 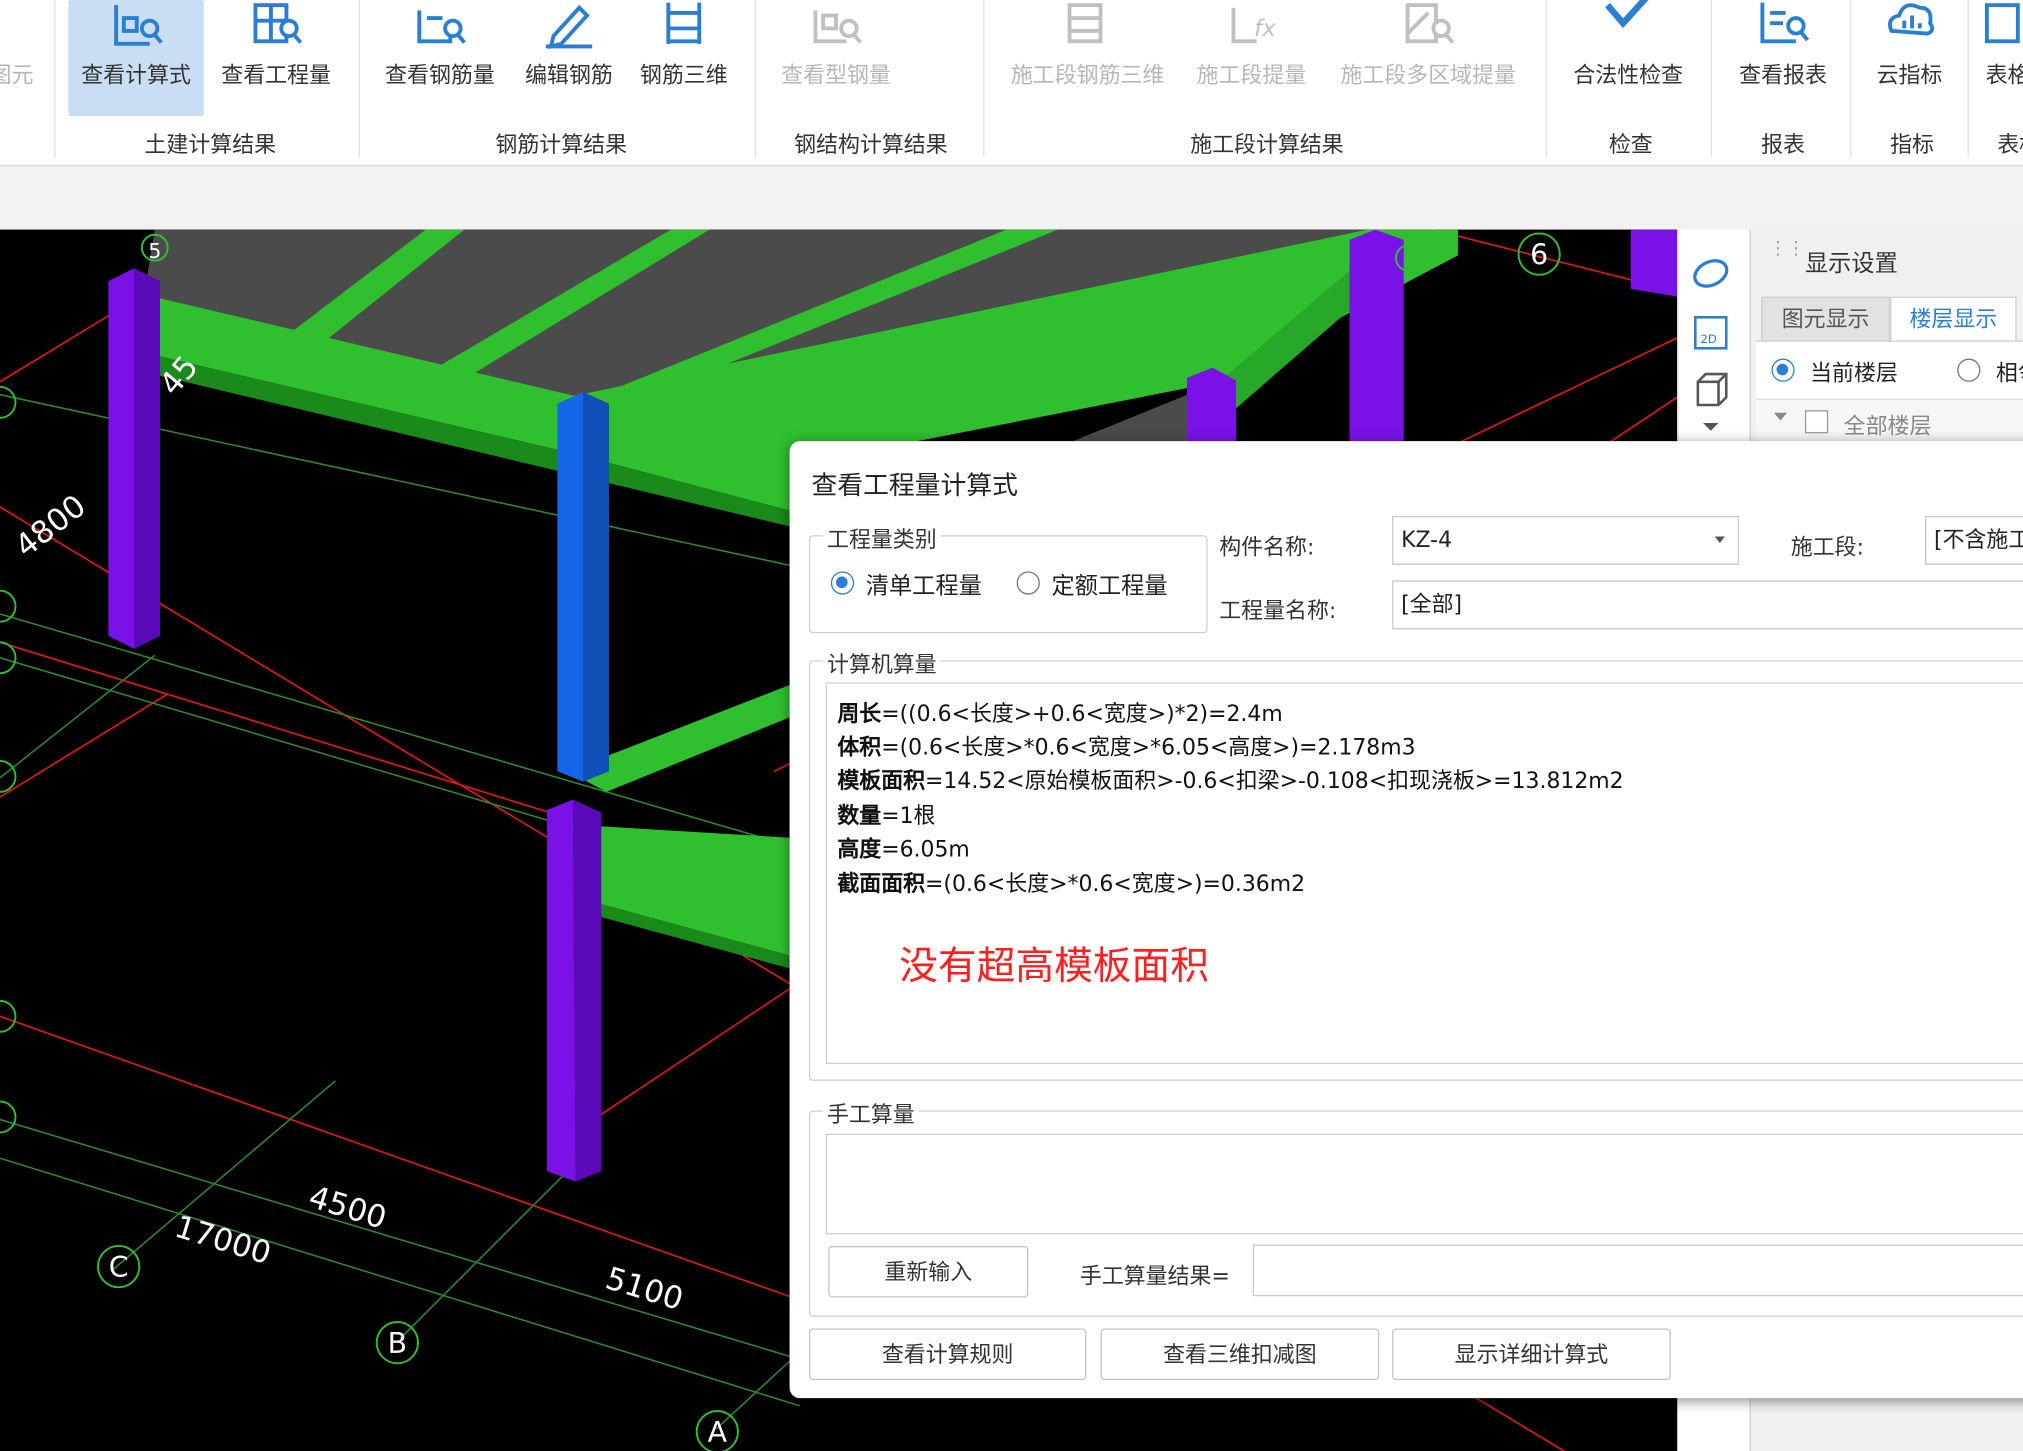 What do you see at coordinates (2004, 76) in the screenshot?
I see `ribbon-button-label: 表格` at bounding box center [2004, 76].